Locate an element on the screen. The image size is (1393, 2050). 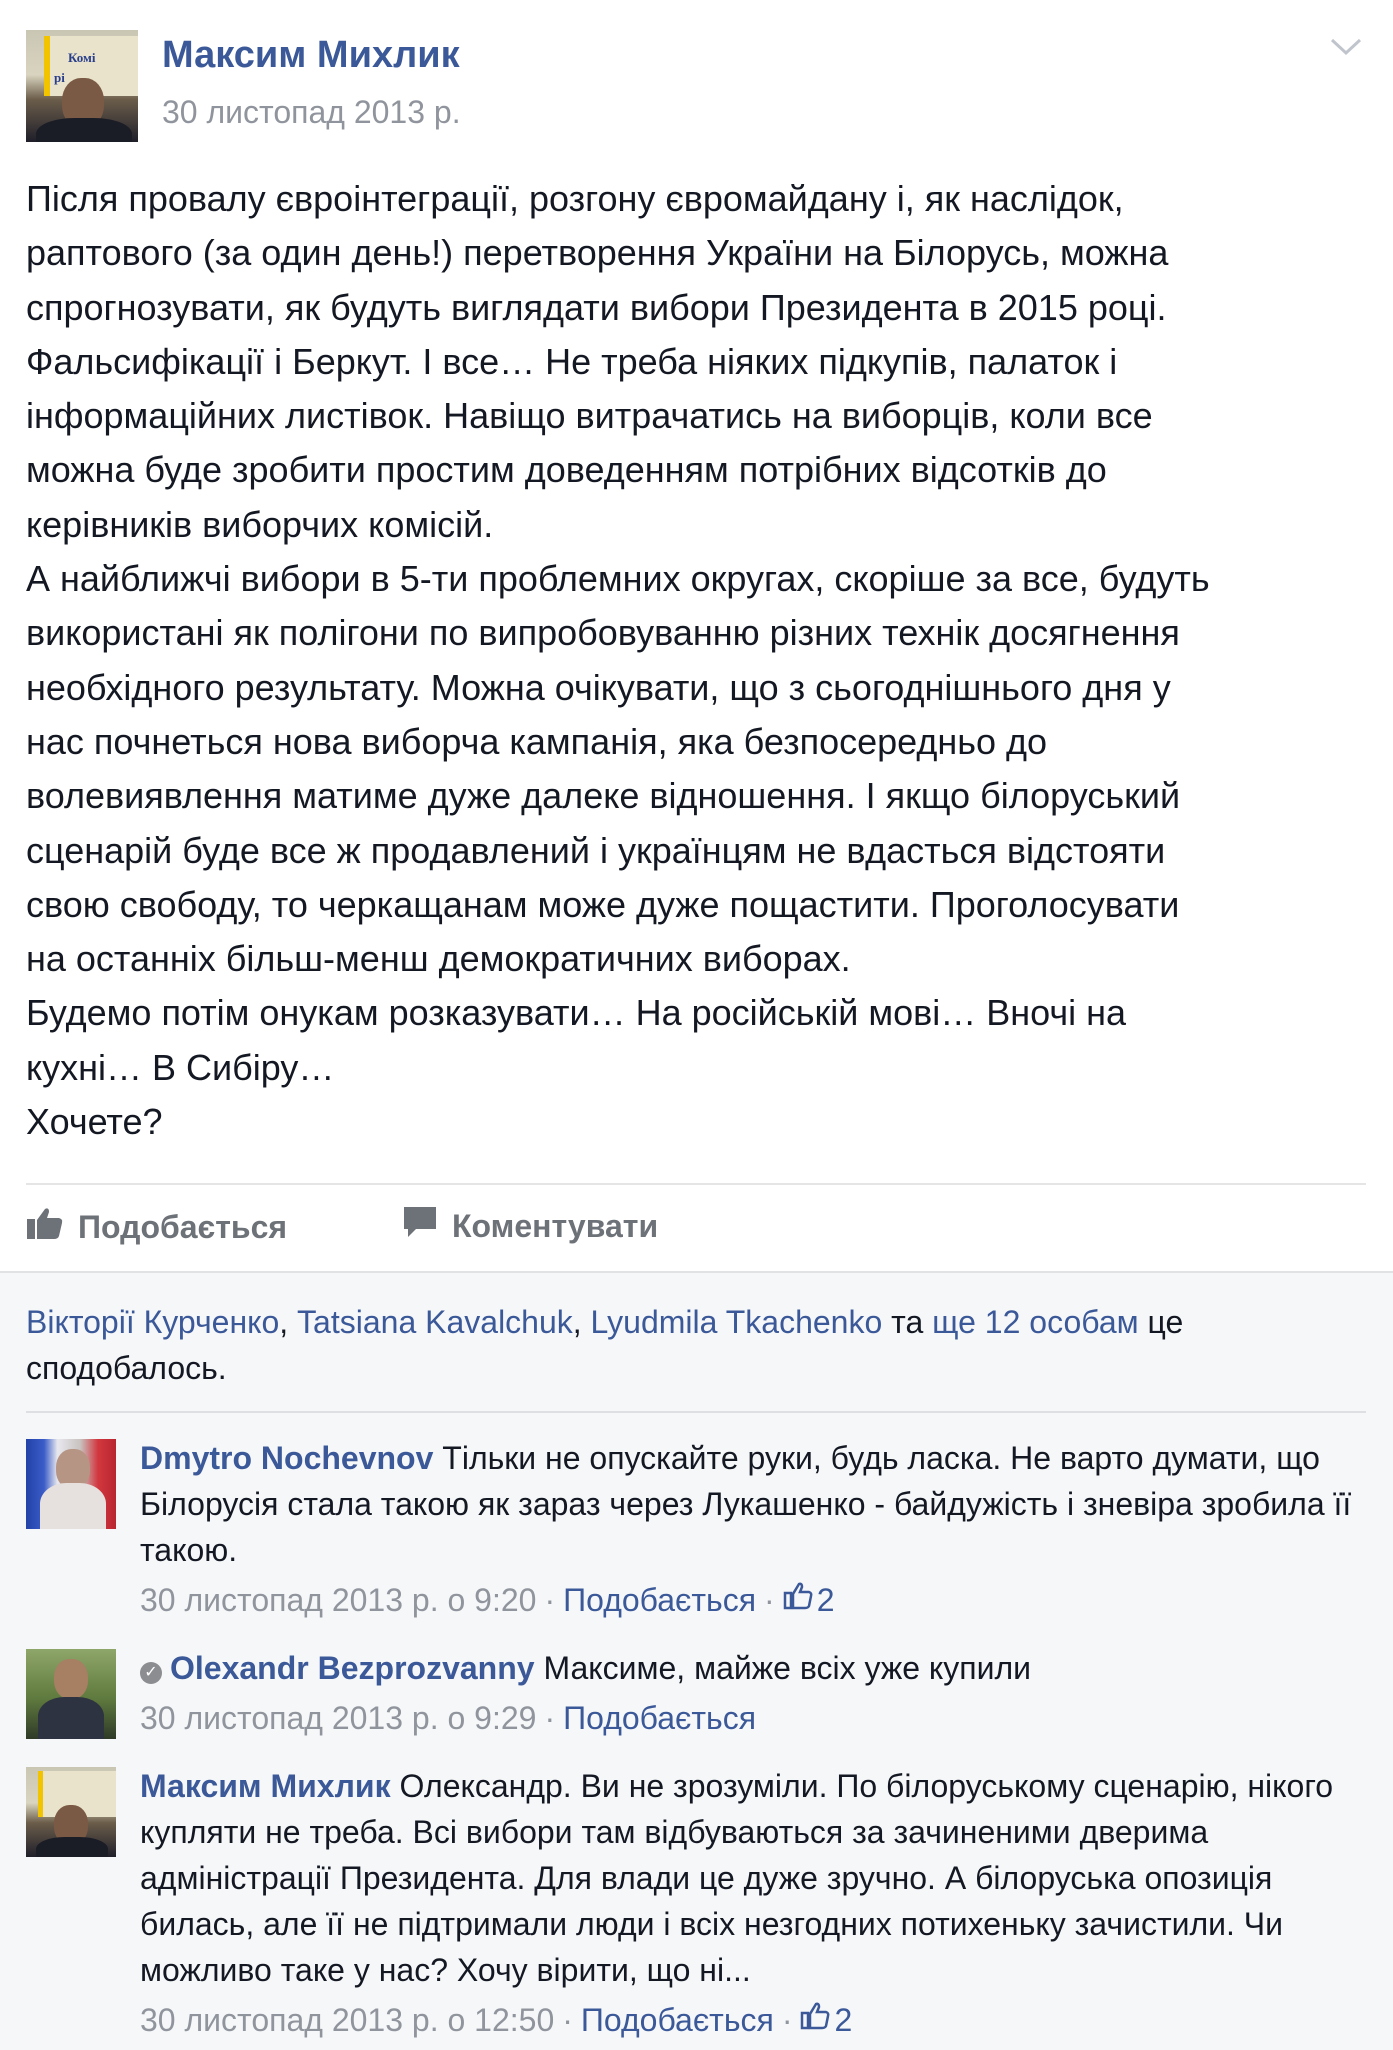
comment-text: Максиме, майже всіх уже купили is located at coordinates (783, 1668).